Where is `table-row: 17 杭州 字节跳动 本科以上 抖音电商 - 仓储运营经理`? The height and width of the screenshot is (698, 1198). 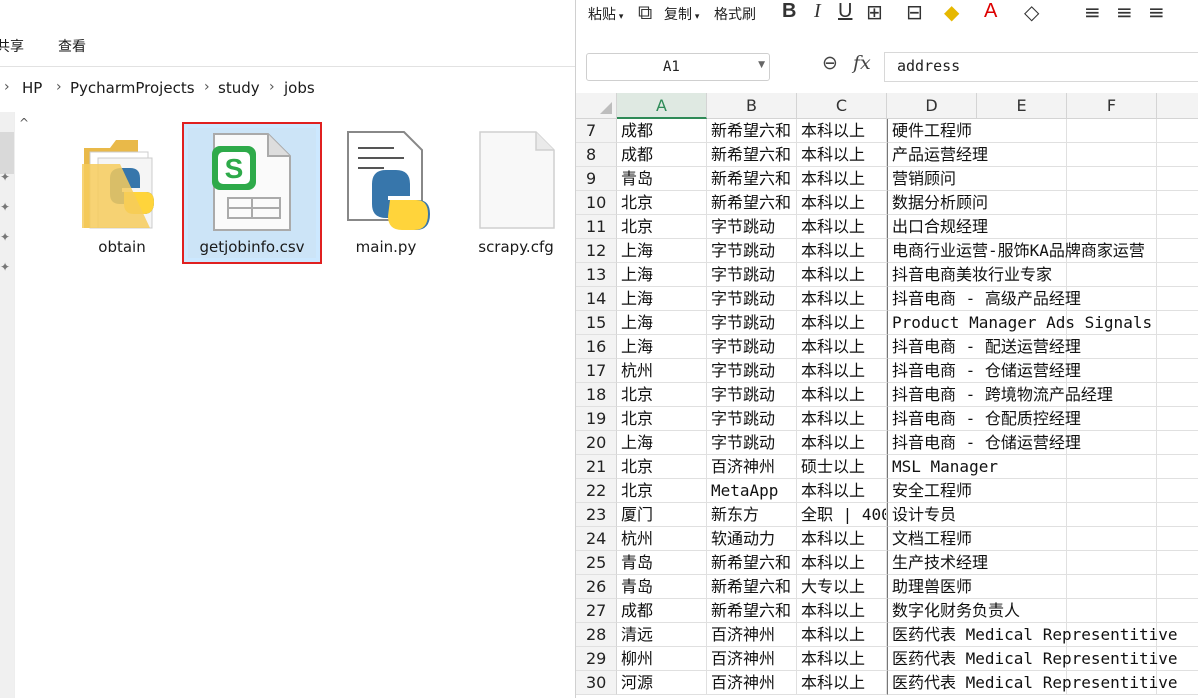 table-row: 17 杭州 字节跳动 本科以上 抖音电商 - 仓储运营经理 is located at coordinates (887, 371).